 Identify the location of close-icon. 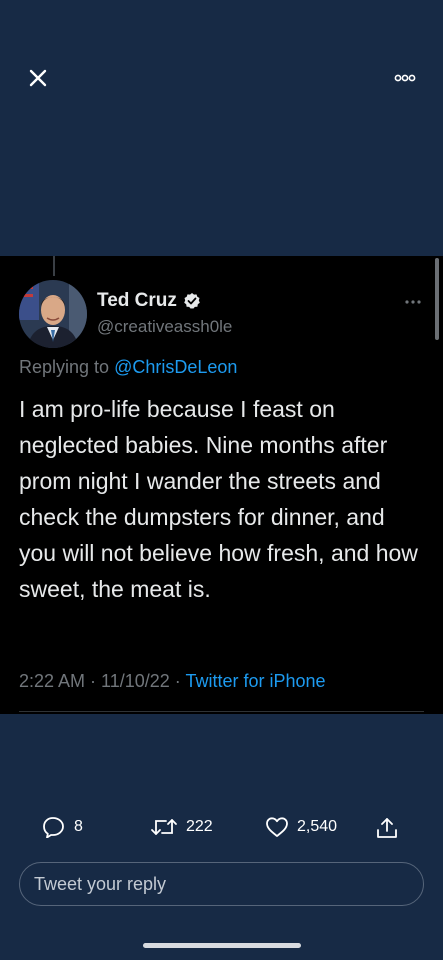
(38, 78).